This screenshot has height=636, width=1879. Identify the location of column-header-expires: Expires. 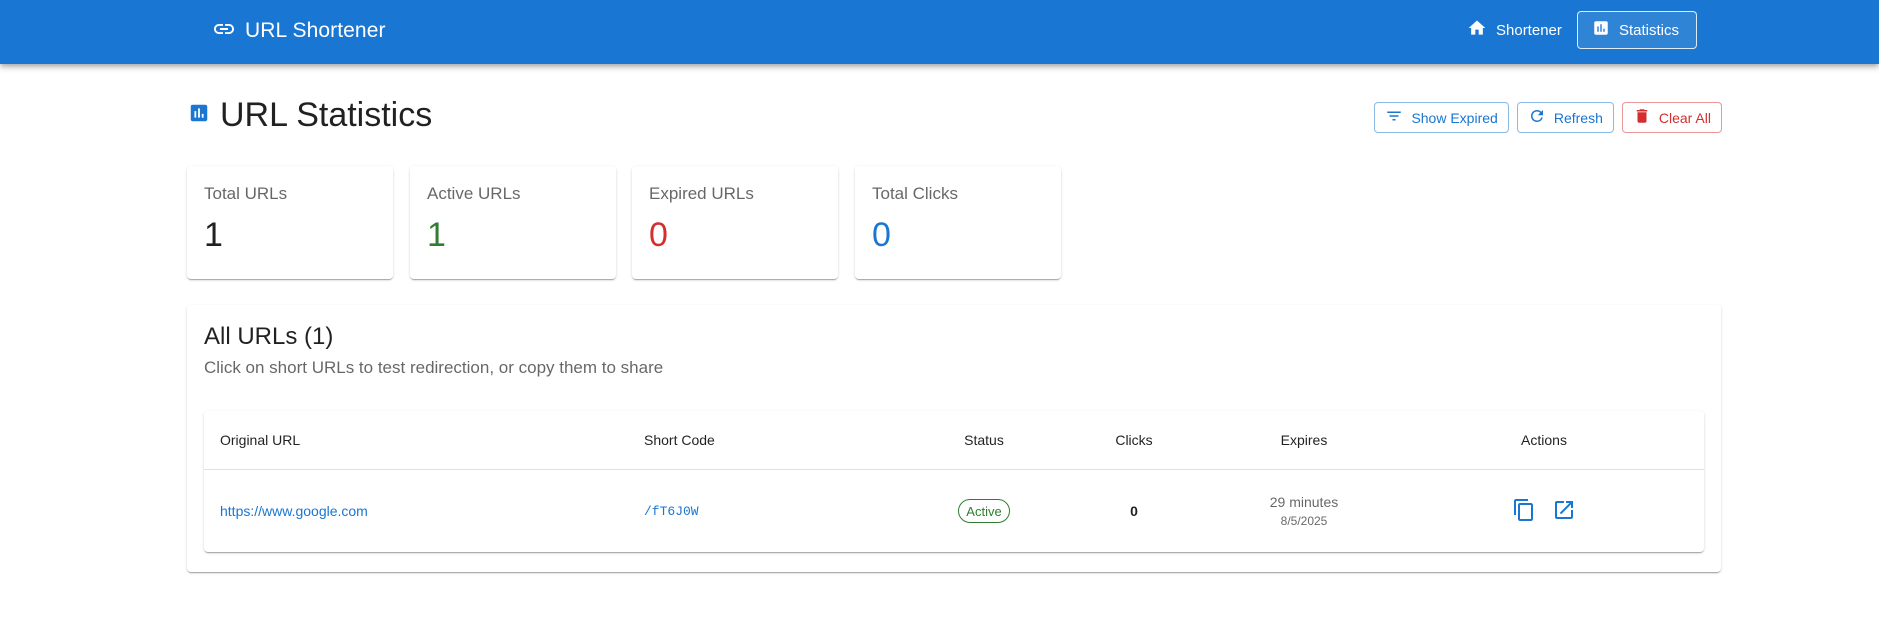
(1304, 440).